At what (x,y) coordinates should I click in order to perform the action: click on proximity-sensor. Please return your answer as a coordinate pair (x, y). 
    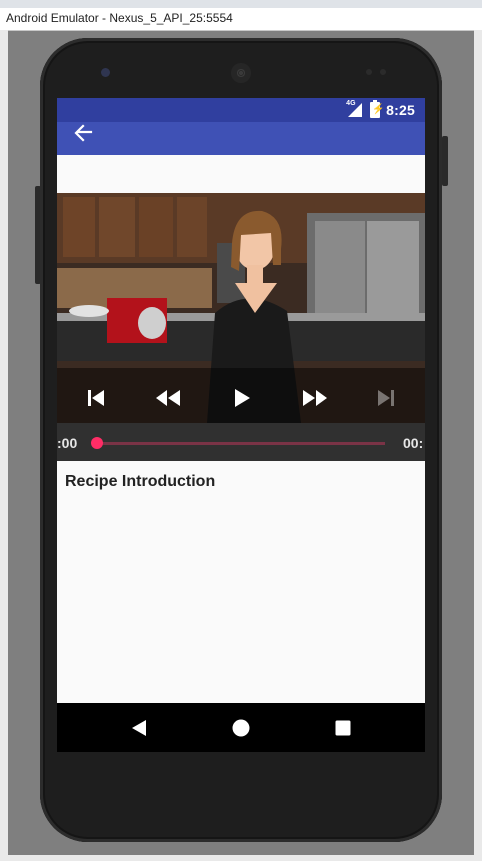
    Looking at the image, I should click on (369, 72).